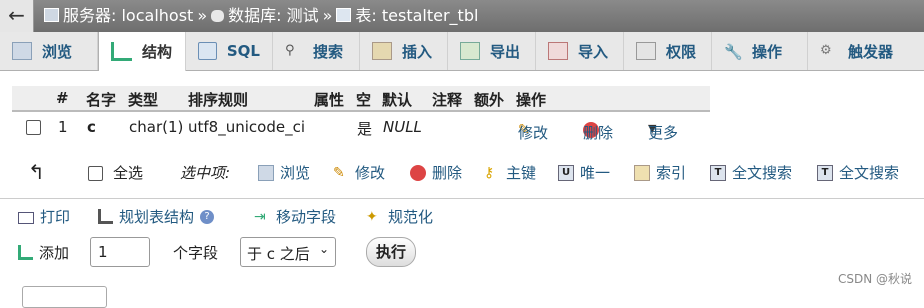 The width and height of the screenshot is (924, 308). I want to click on propose-structure-link: 规划表结构?, so click(156, 216).